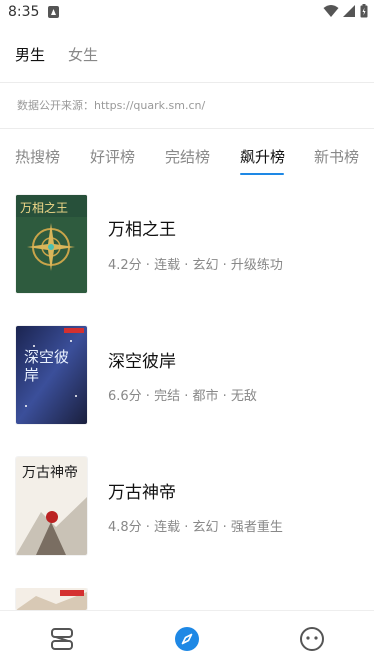 This screenshot has width=374, height=664. I want to click on book-cover: 深空彼岸, so click(51, 375).